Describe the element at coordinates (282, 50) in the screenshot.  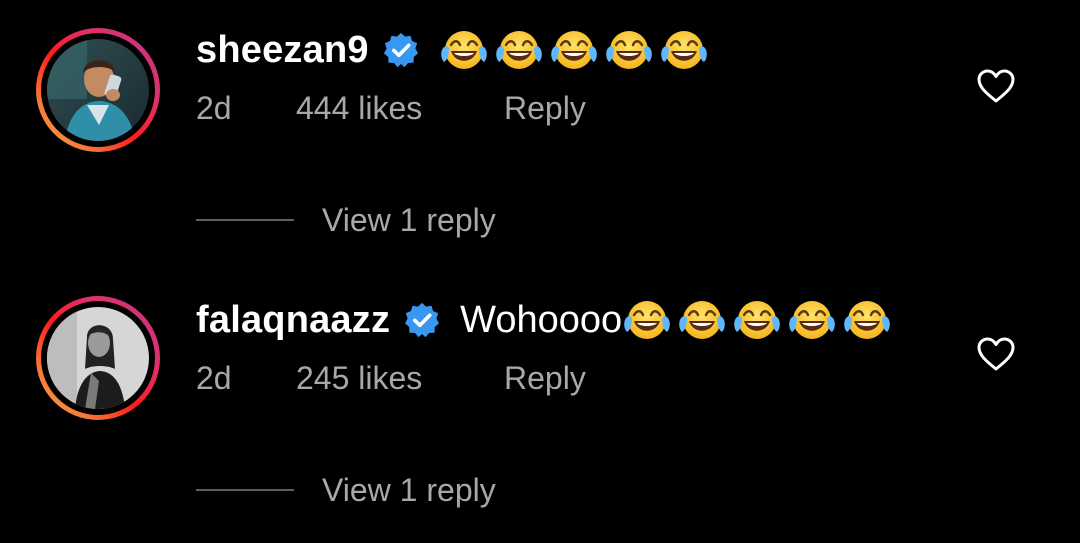
I see `username: sheezan9` at that location.